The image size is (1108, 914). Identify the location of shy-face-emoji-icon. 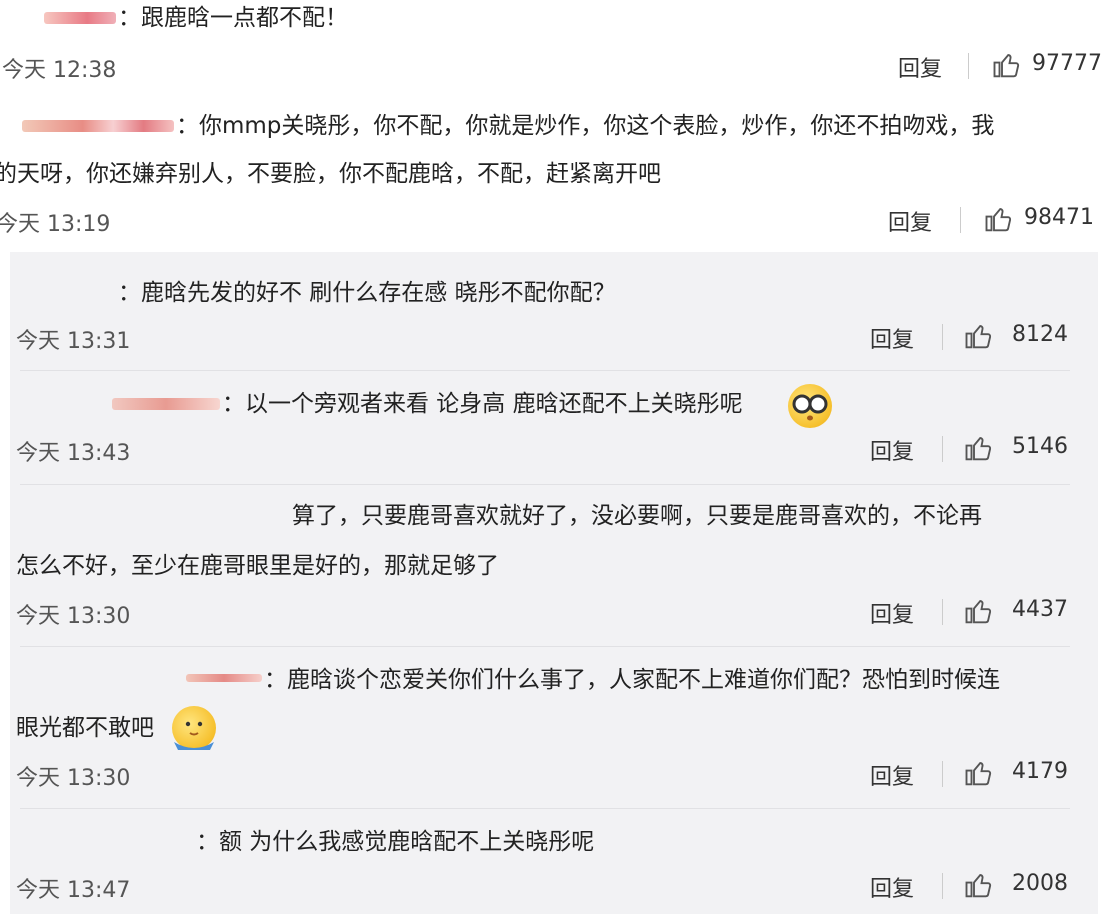
(194, 728).